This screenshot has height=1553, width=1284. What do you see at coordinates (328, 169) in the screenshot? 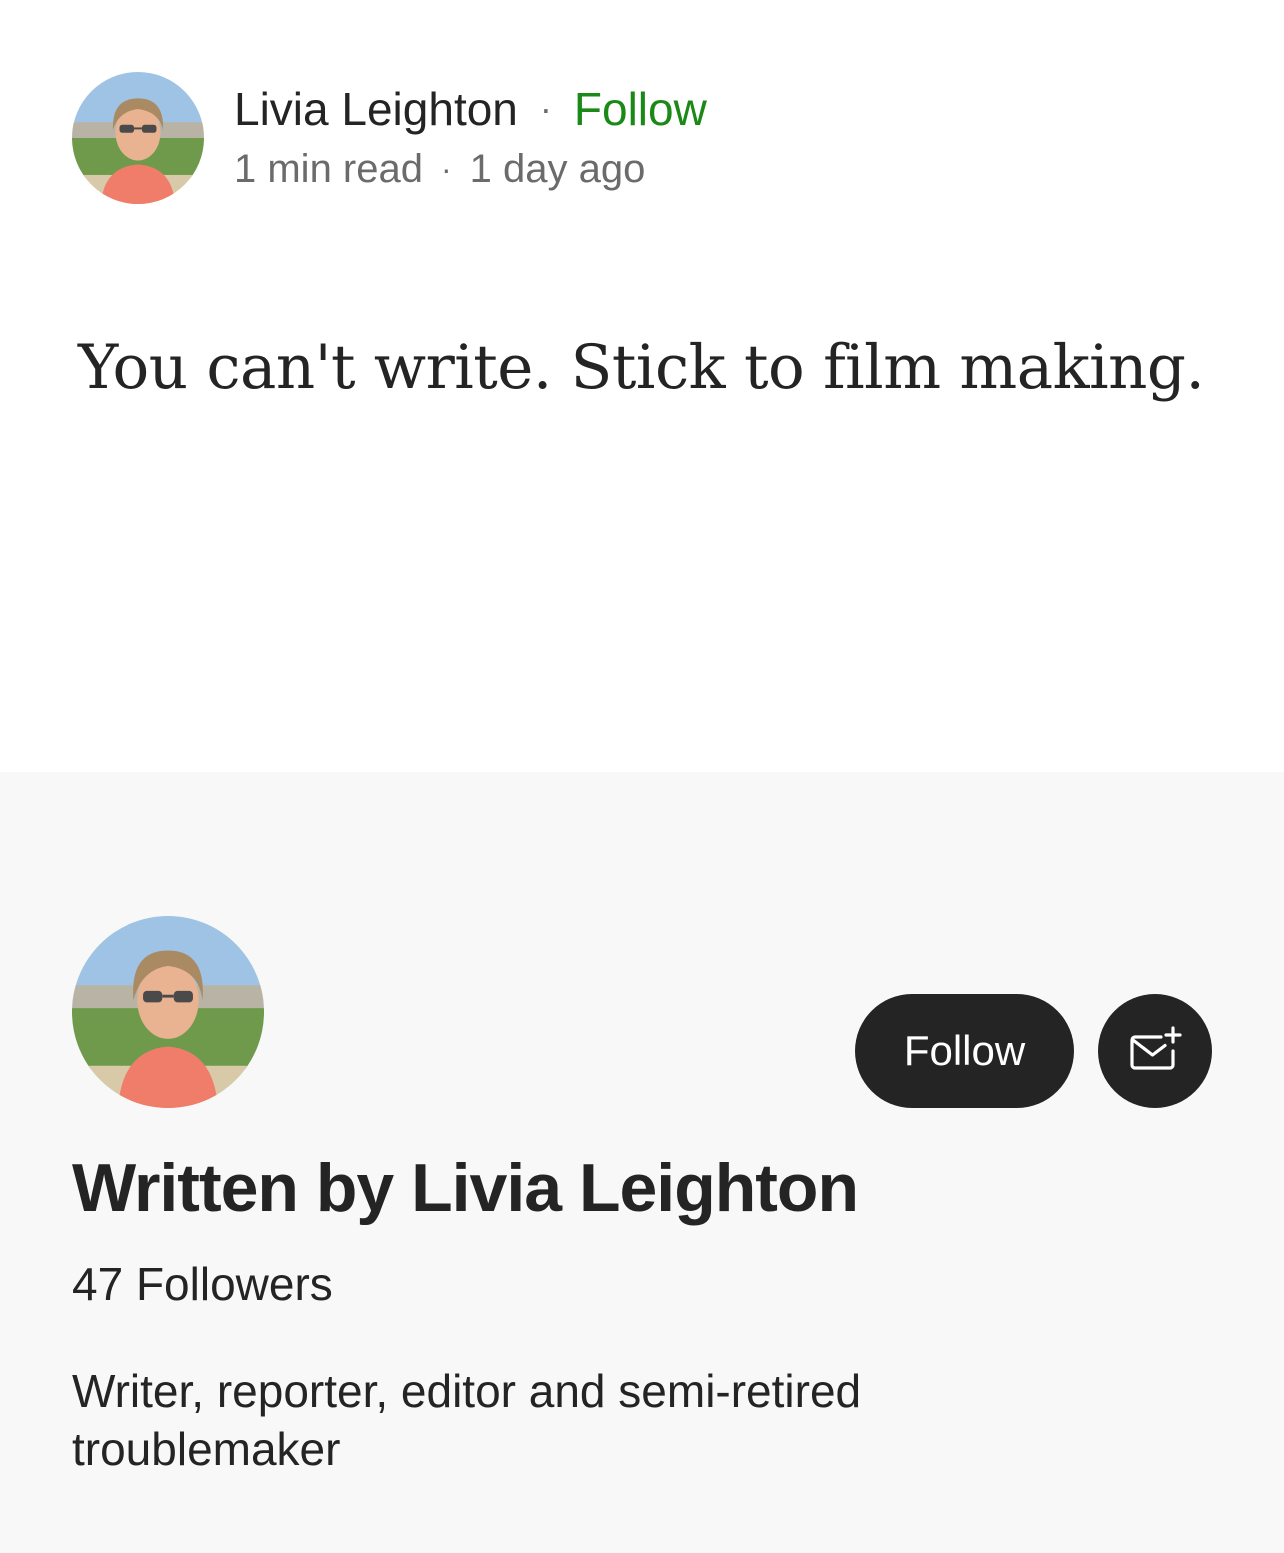
I see `read-time: 1 min read` at bounding box center [328, 169].